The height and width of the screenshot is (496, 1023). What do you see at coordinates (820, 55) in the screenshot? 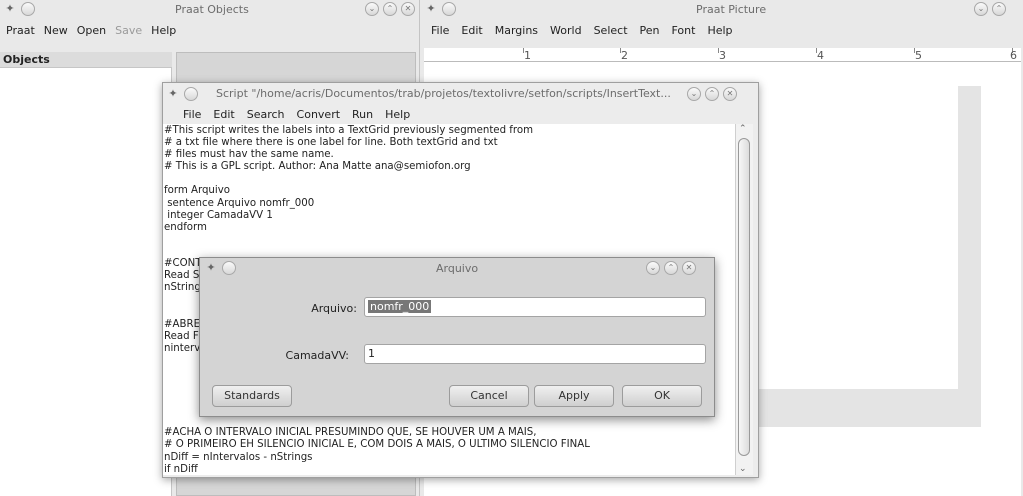
I see `ruler-label: 4` at bounding box center [820, 55].